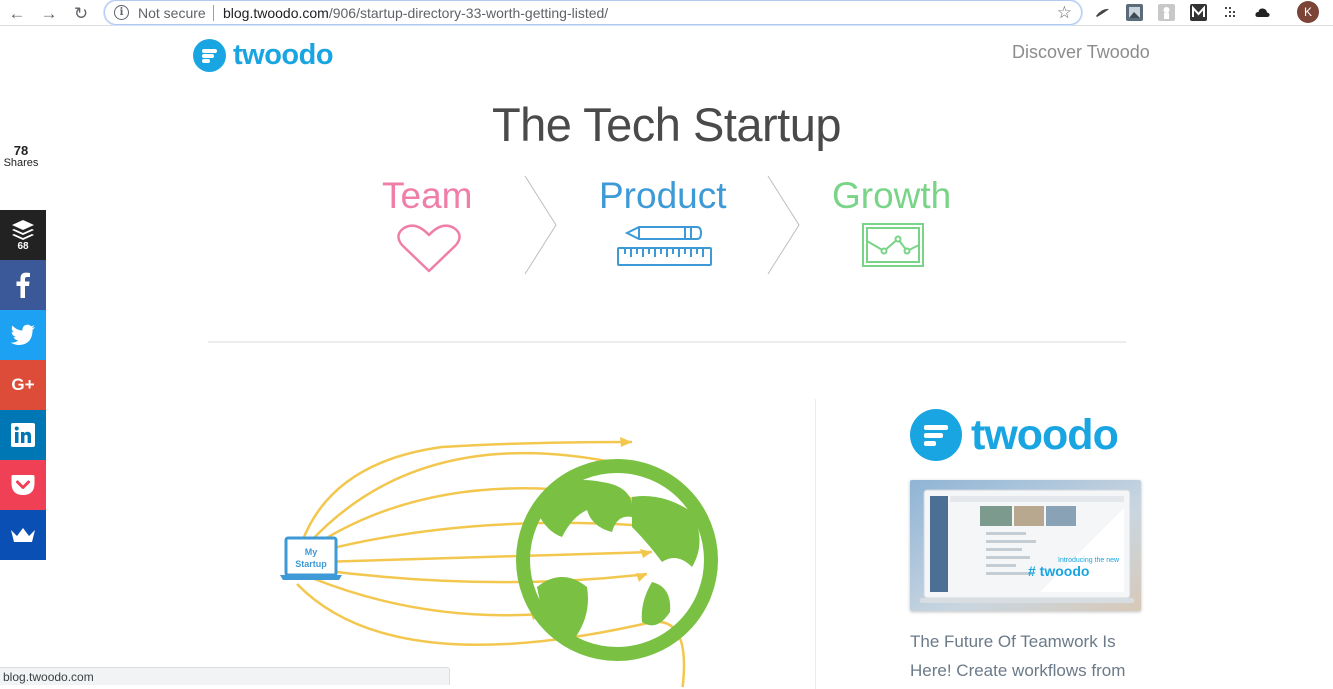 This screenshot has width=1333, height=689. What do you see at coordinates (1058, 571) in the screenshot?
I see `screenshot-caption-line2: # twoodo` at bounding box center [1058, 571].